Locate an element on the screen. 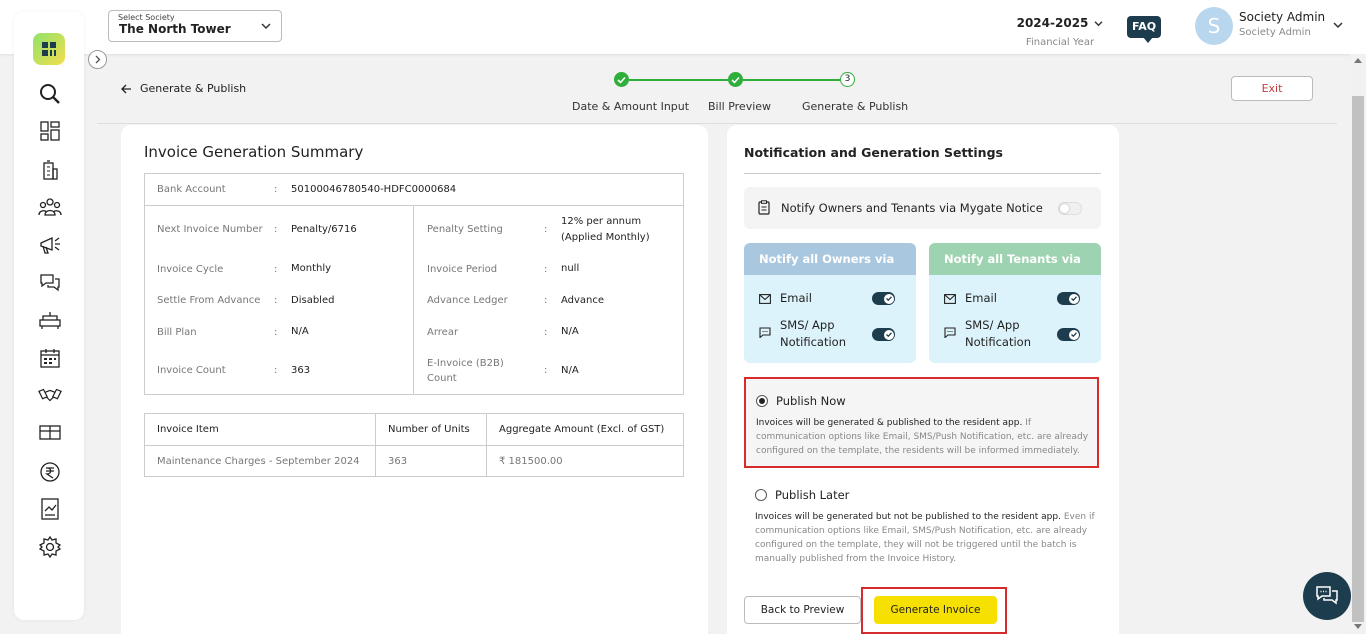 This screenshot has width=1366, height=634. residents-icon is located at coordinates (50, 207).